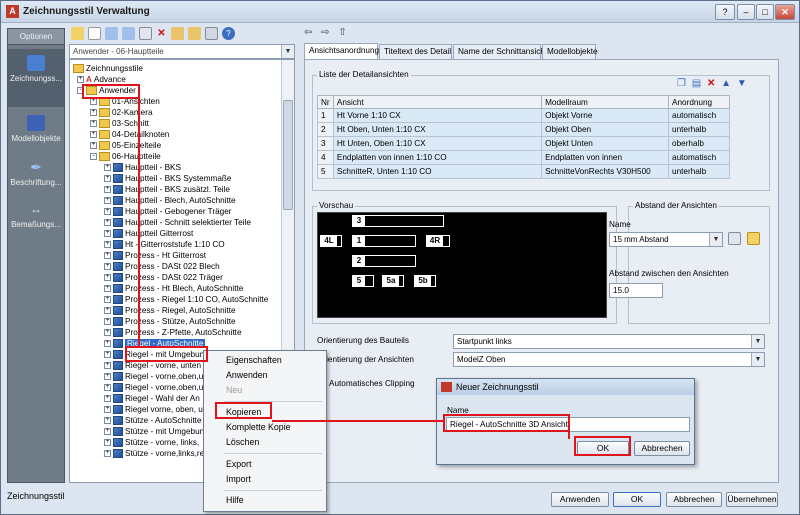 The width and height of the screenshot is (800, 515). I want to click on export-icon, so click(177, 33).